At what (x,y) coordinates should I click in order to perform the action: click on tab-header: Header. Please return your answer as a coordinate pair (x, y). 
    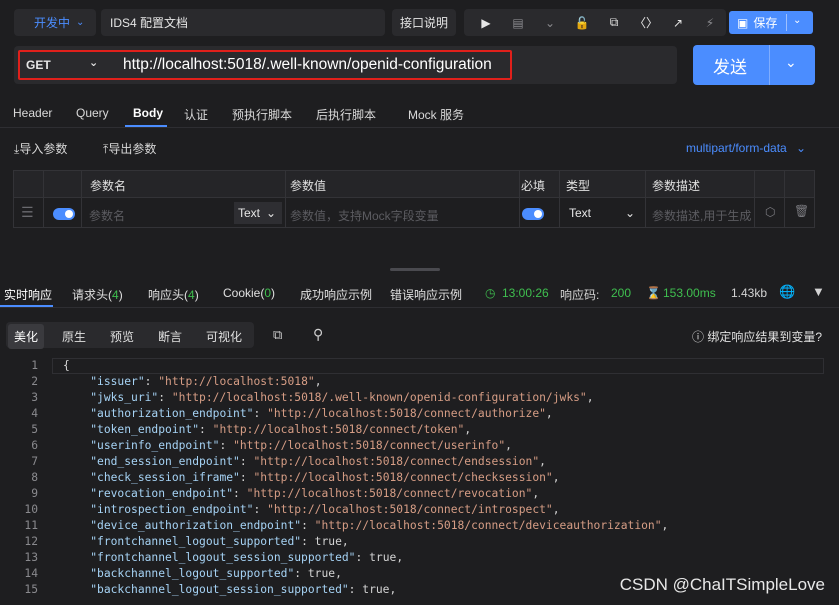
    Looking at the image, I should click on (32, 113).